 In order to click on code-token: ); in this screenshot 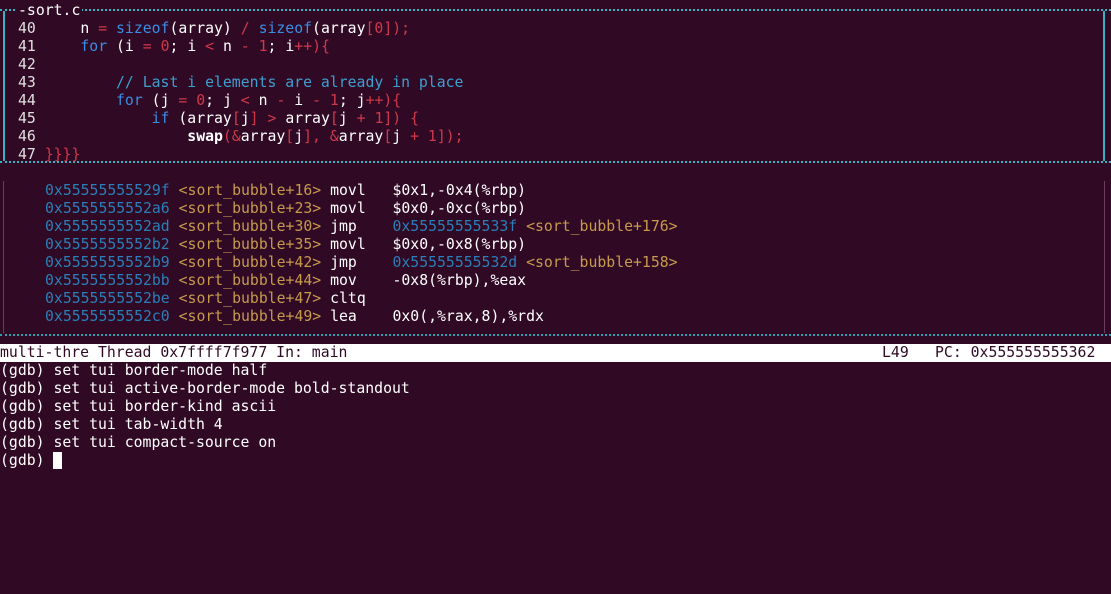, I will do `click(401, 28)`.